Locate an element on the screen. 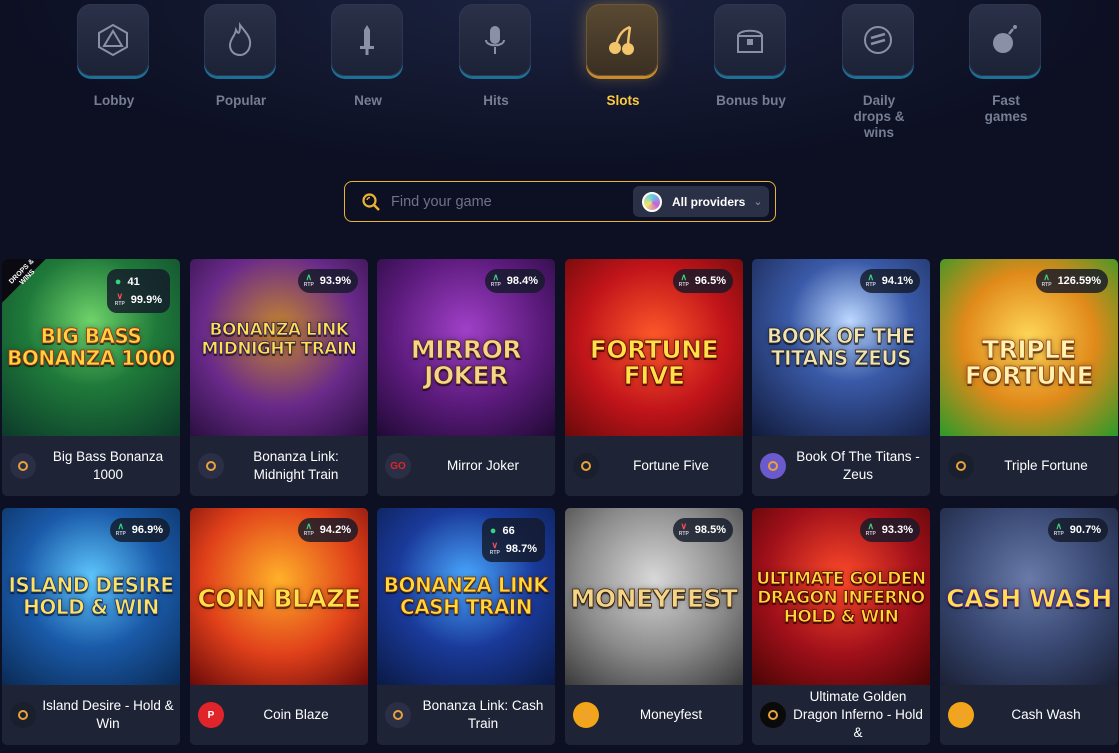  game-title: Triple Fortune is located at coordinates (1046, 466).